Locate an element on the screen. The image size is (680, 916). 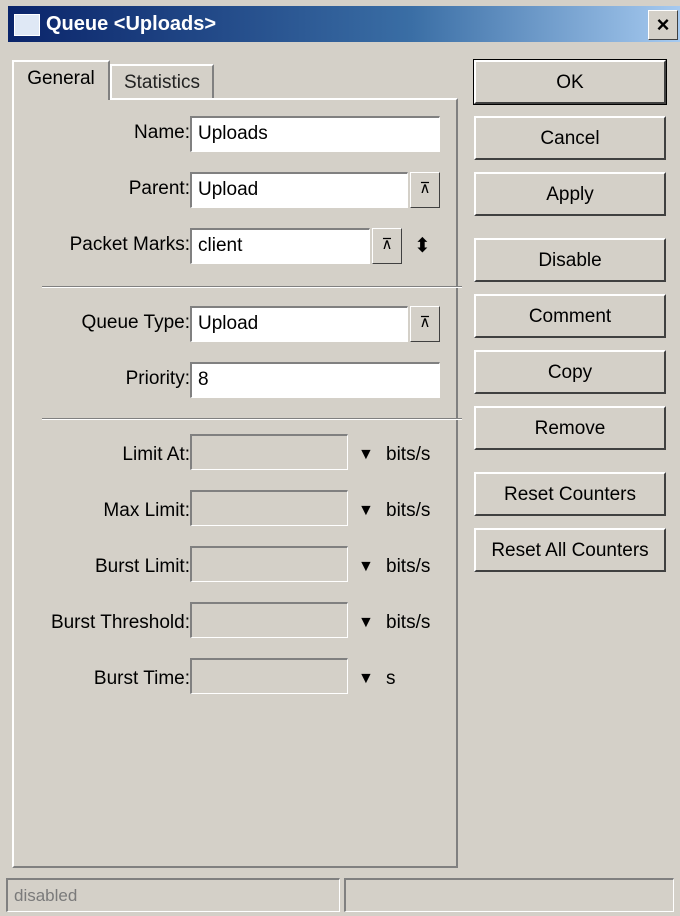
name-field: Uploads is located at coordinates (315, 134).